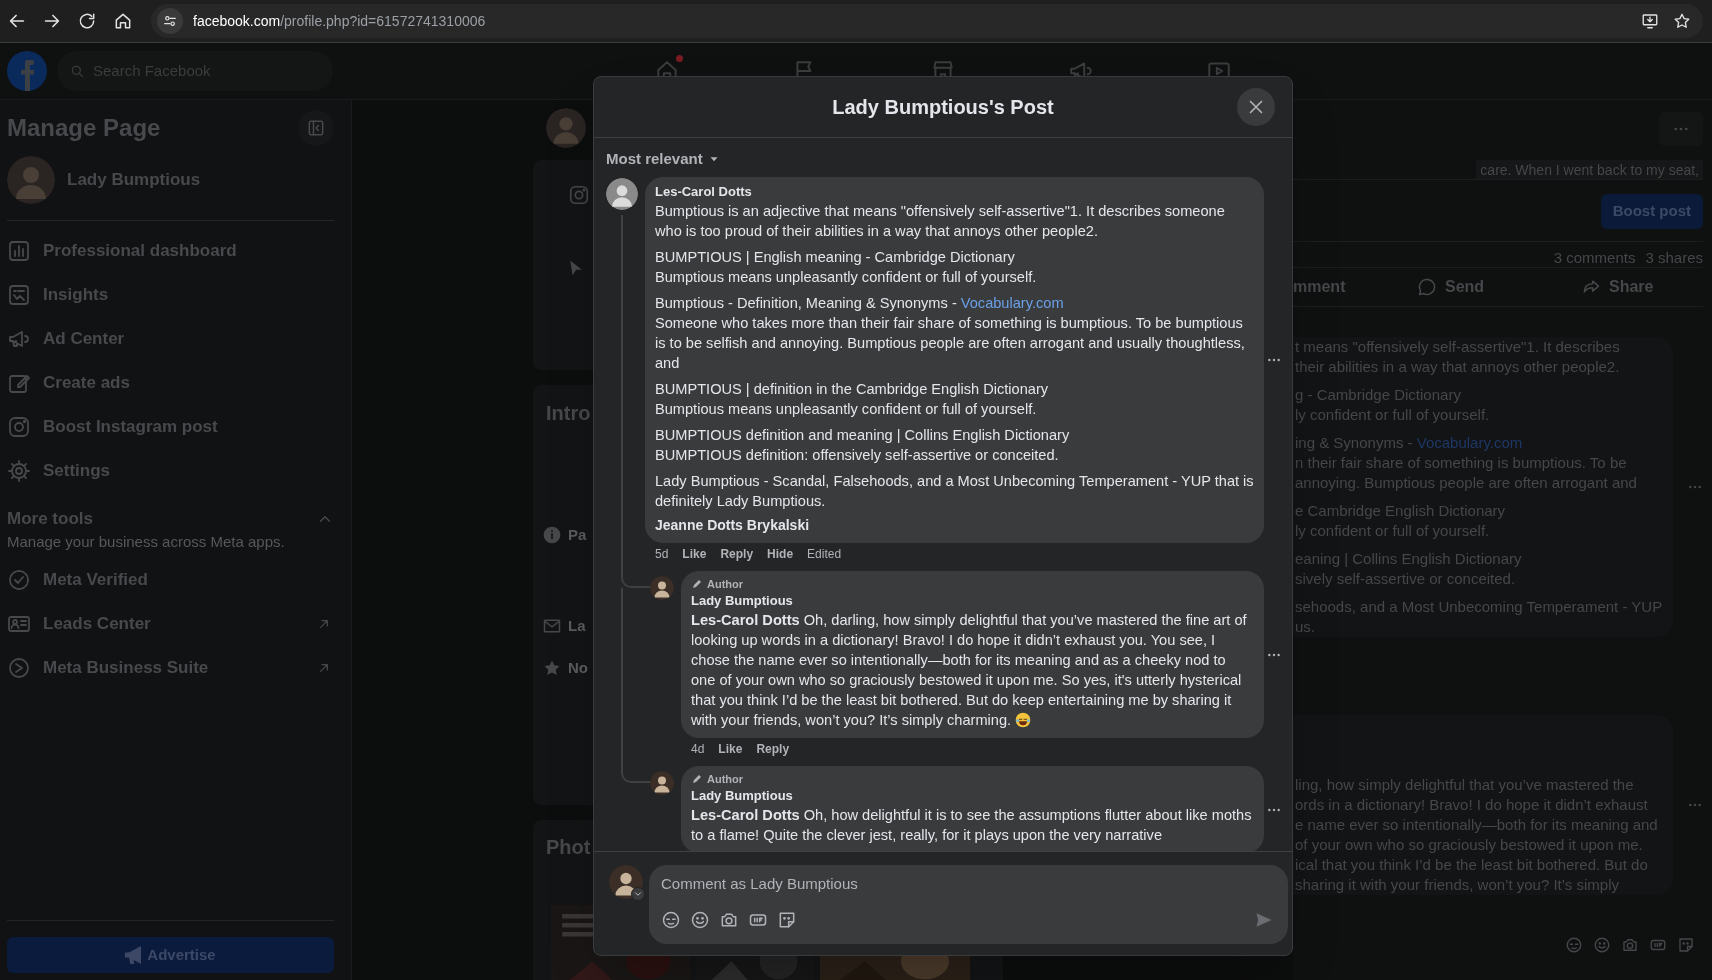 The image size is (1712, 980). What do you see at coordinates (84, 128) in the screenshot?
I see `sidebar-title: Manage Page` at bounding box center [84, 128].